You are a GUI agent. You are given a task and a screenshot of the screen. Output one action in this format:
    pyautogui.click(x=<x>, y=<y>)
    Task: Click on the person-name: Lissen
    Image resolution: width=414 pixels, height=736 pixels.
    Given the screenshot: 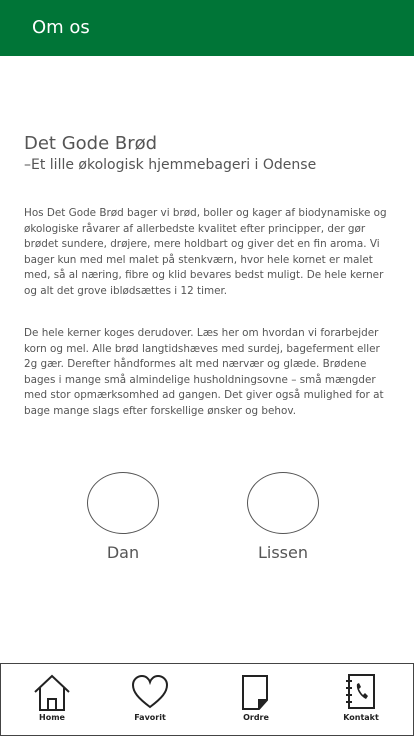 What is the action you would take?
    pyautogui.click(x=282, y=552)
    